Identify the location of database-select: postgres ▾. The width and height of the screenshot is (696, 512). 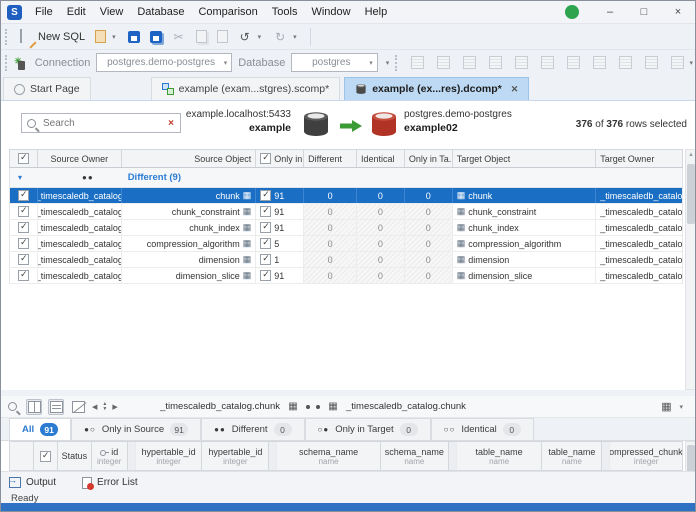
(334, 62).